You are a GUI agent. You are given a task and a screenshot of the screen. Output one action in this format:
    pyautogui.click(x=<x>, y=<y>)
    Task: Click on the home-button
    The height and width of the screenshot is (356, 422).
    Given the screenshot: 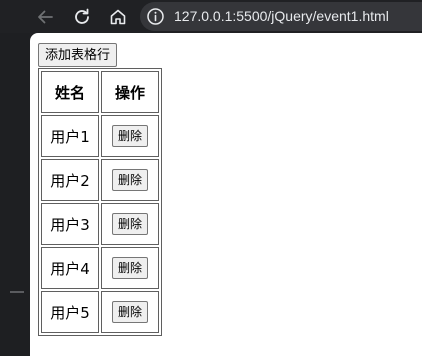 What is the action you would take?
    pyautogui.click(x=118, y=17)
    